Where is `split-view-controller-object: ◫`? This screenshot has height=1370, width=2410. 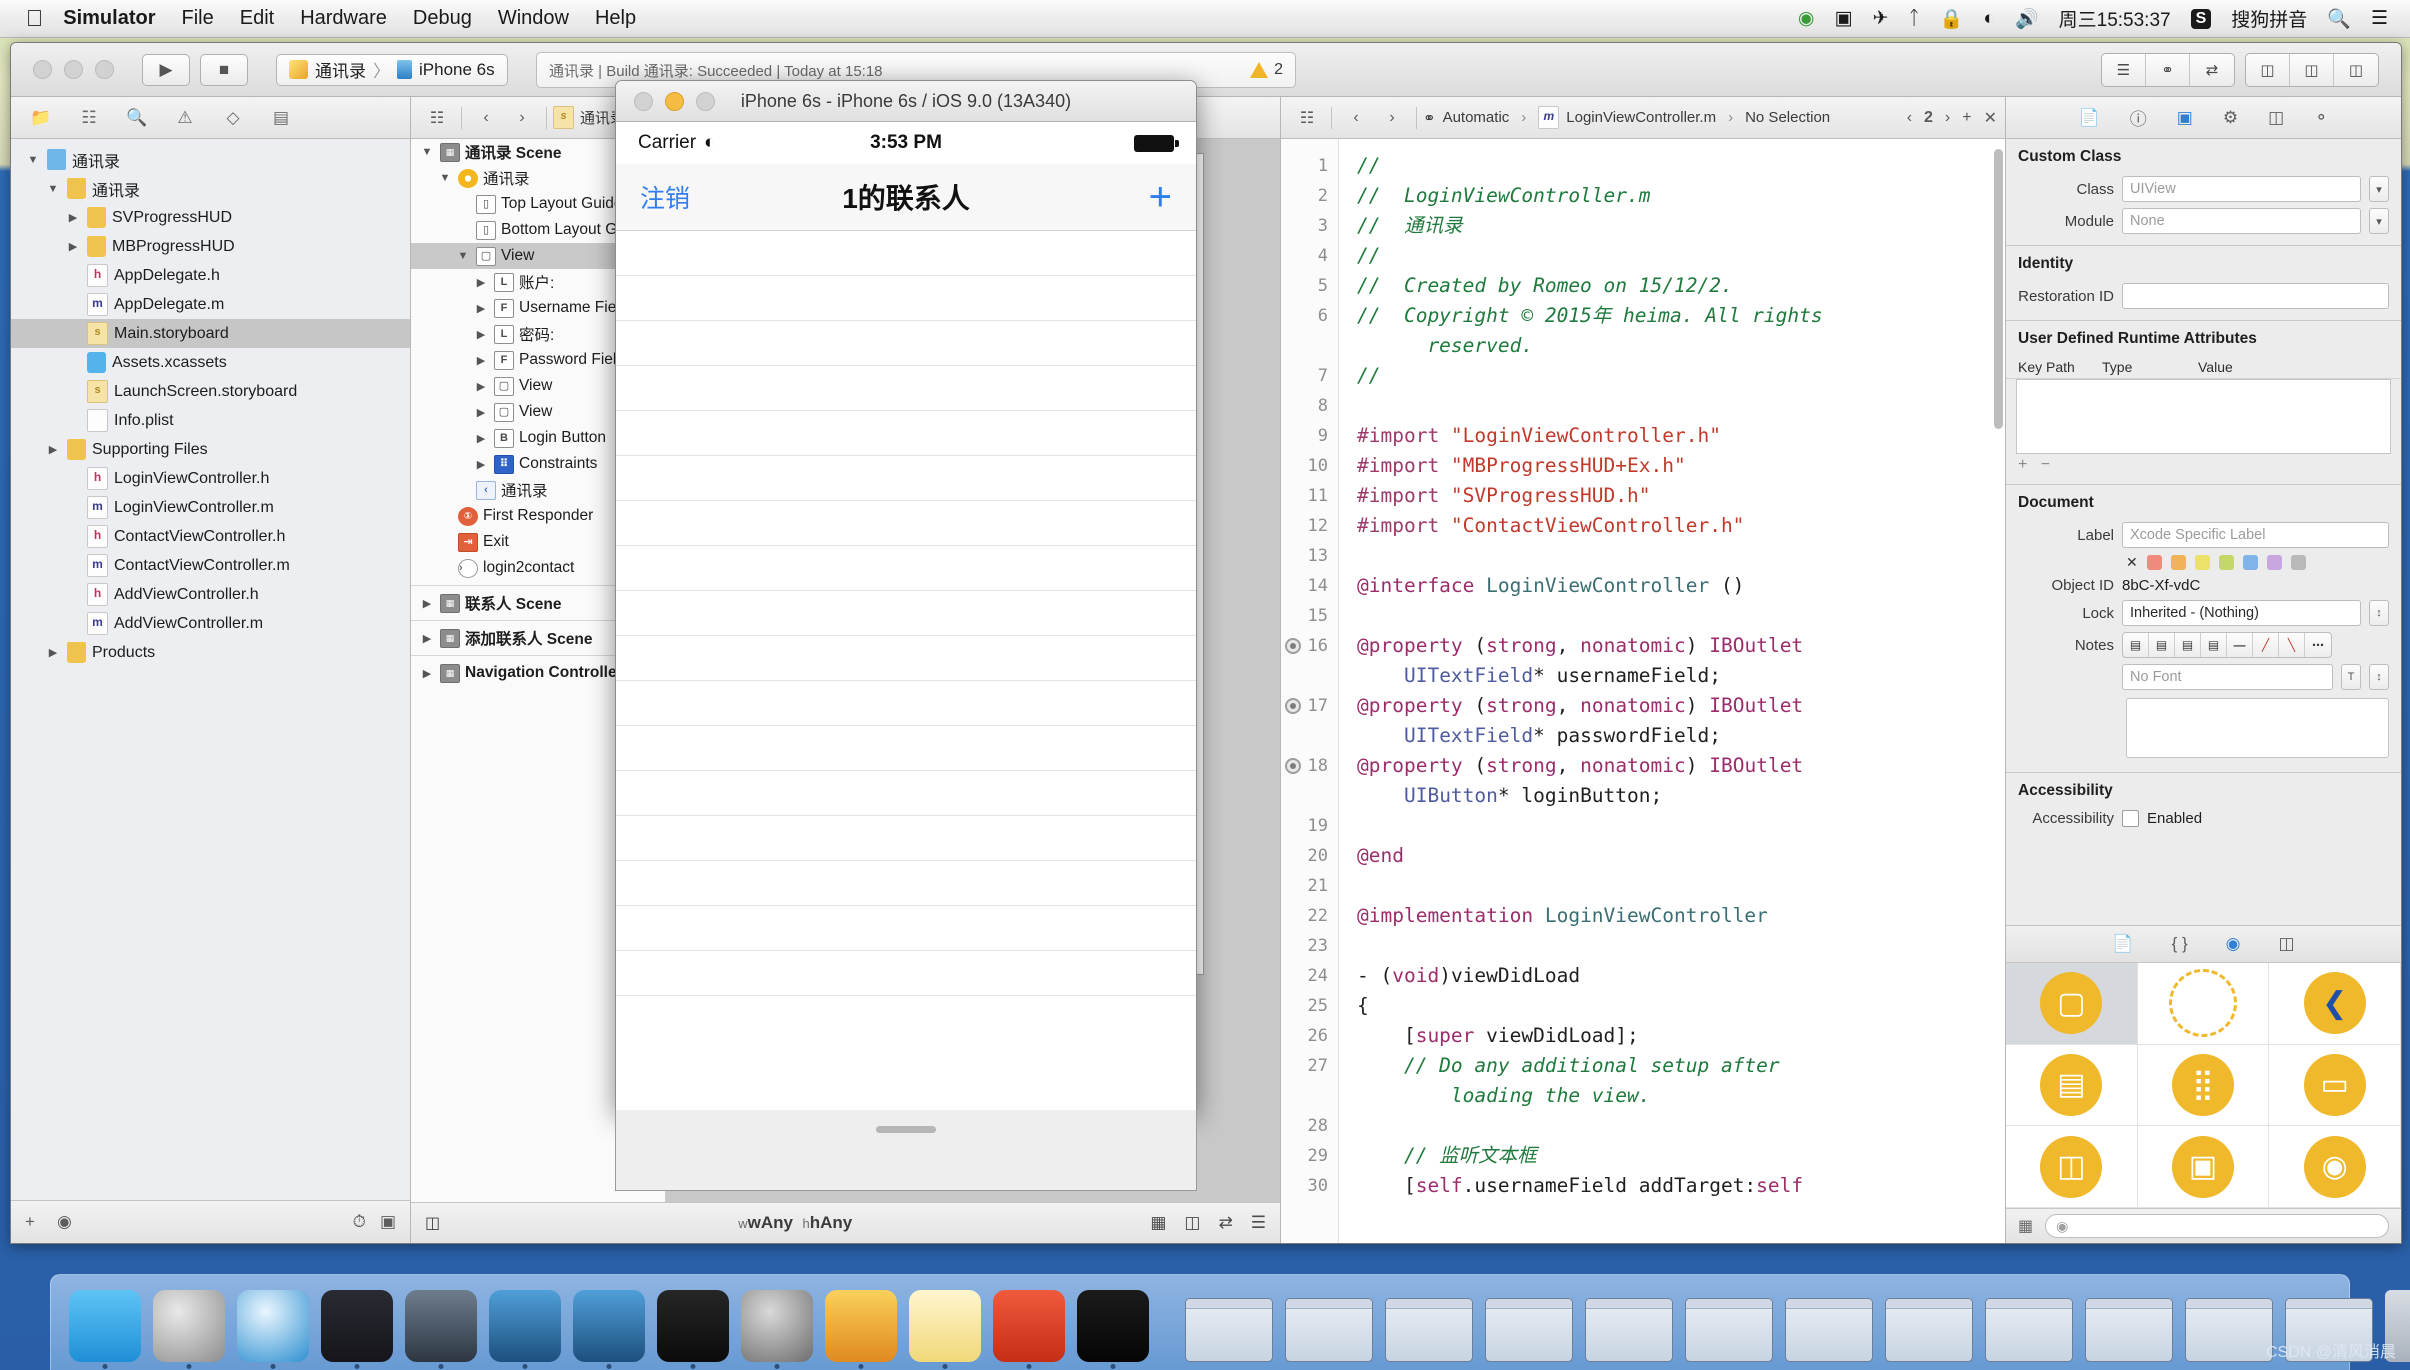 split-view-controller-object: ◫ is located at coordinates (2071, 1166).